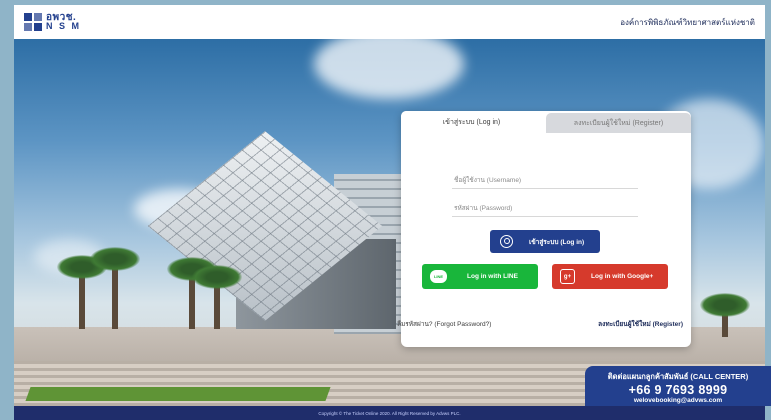  I want to click on logo-mark-icon, so click(33, 22).